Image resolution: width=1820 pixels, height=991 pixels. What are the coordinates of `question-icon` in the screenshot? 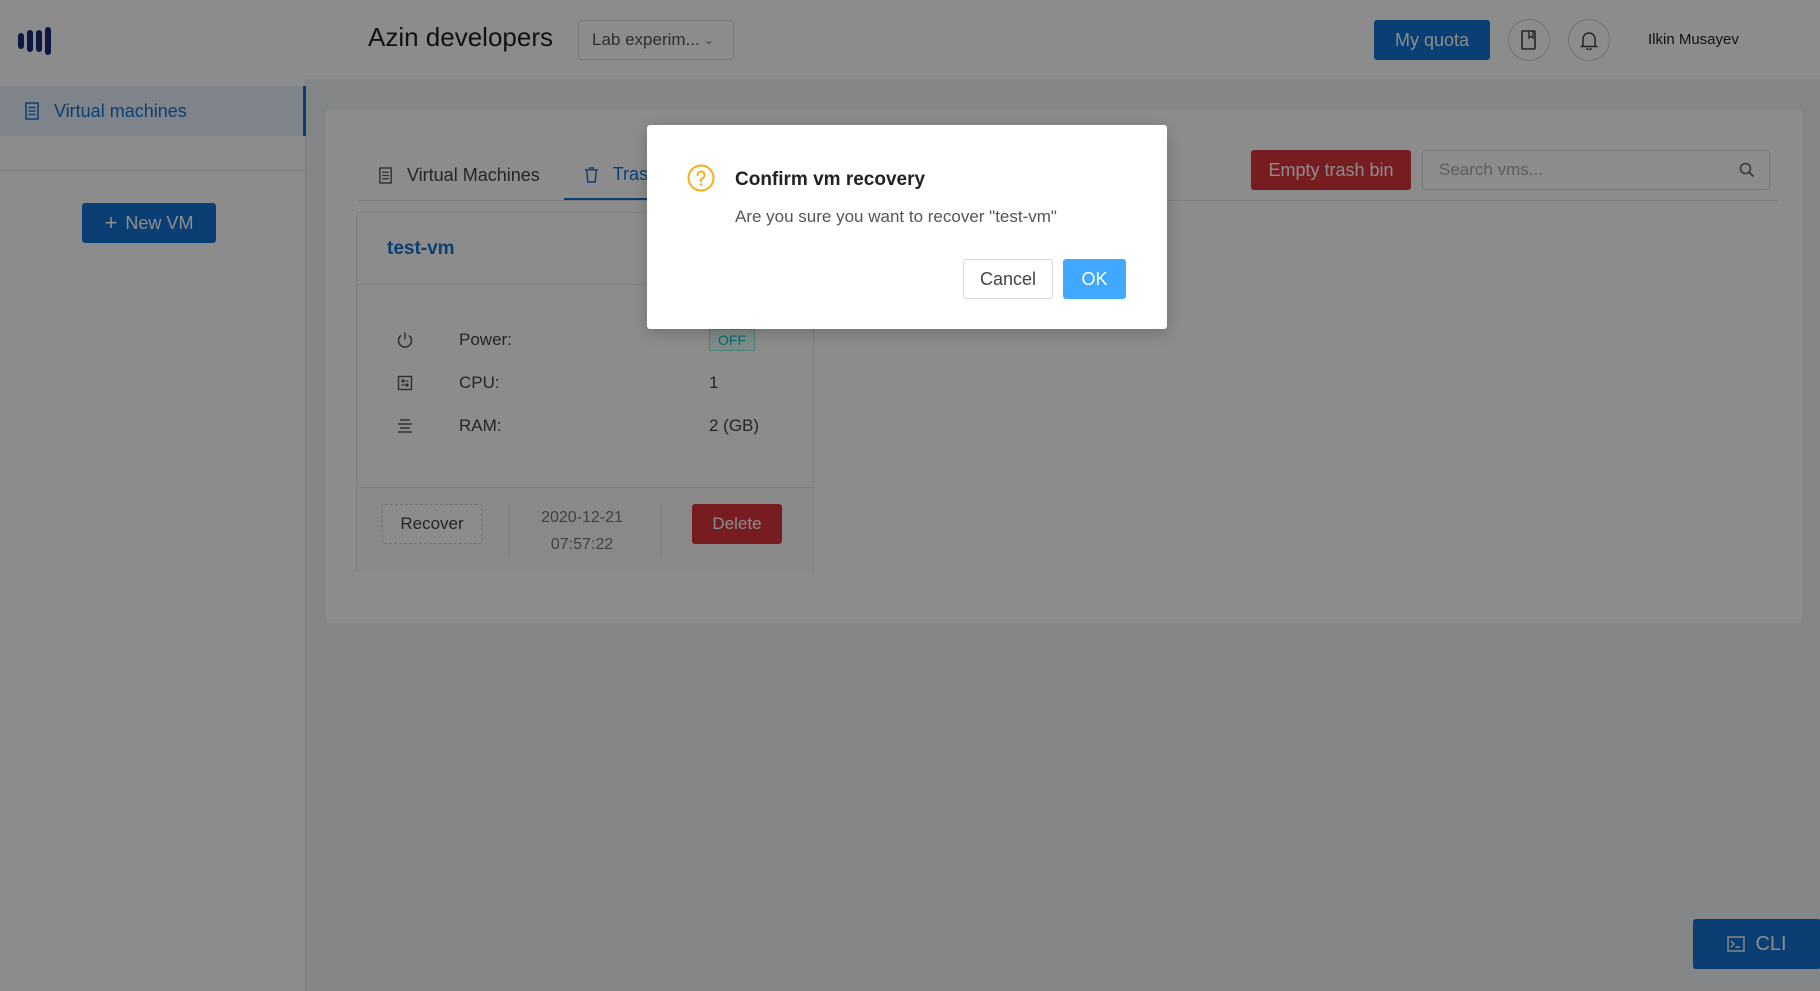 It's located at (701, 178).